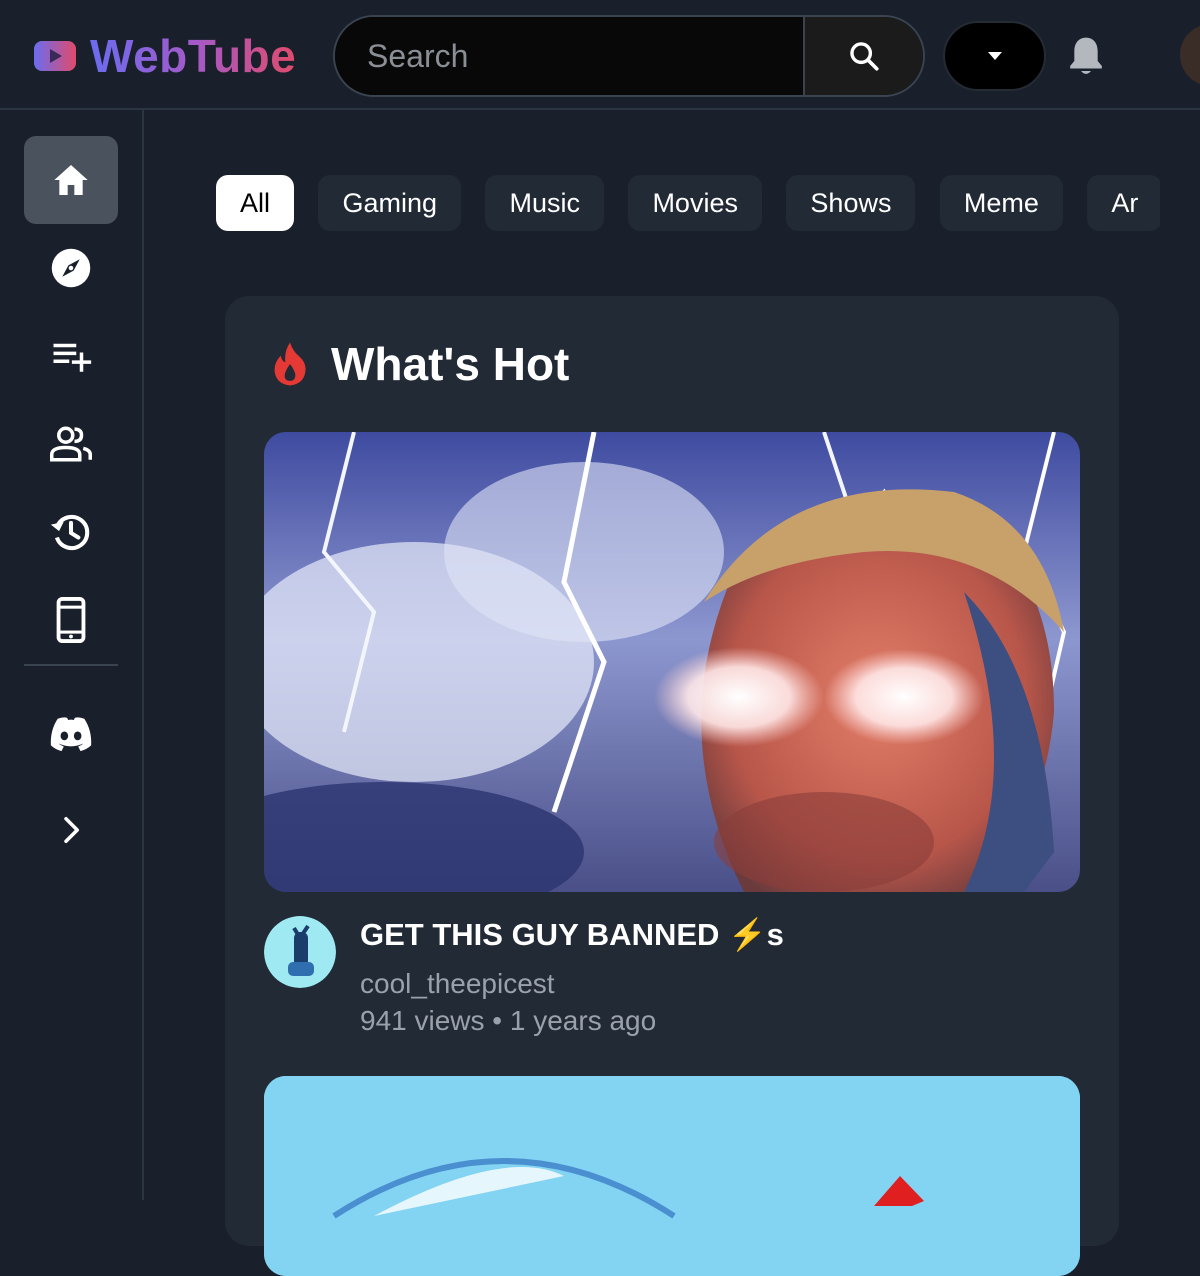  I want to click on section-title: What's Hot, so click(450, 364).